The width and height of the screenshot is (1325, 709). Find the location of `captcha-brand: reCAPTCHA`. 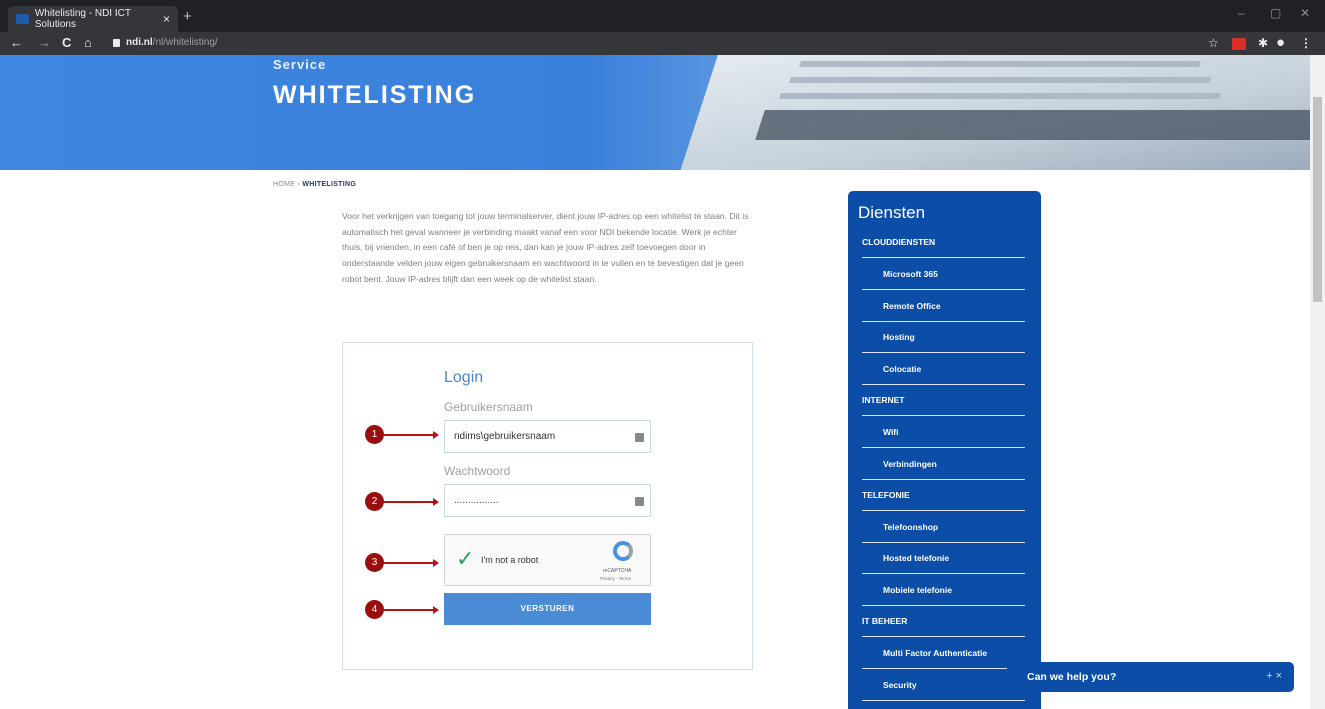

captcha-brand: reCAPTCHA is located at coordinates (617, 571).